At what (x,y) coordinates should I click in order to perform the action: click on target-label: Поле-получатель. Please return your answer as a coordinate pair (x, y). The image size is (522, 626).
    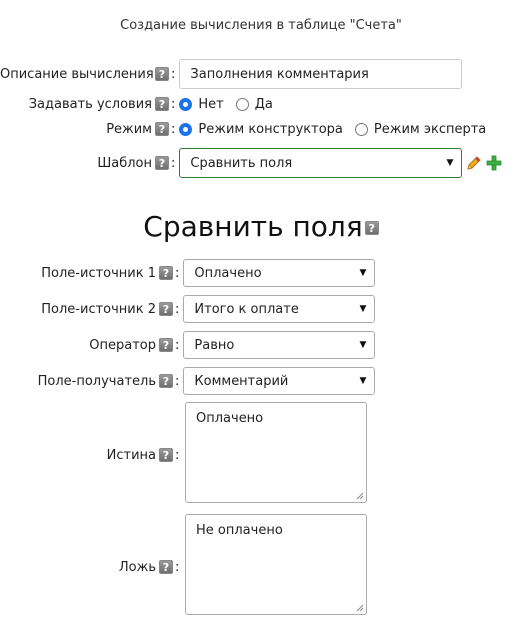
    Looking at the image, I should click on (96, 381).